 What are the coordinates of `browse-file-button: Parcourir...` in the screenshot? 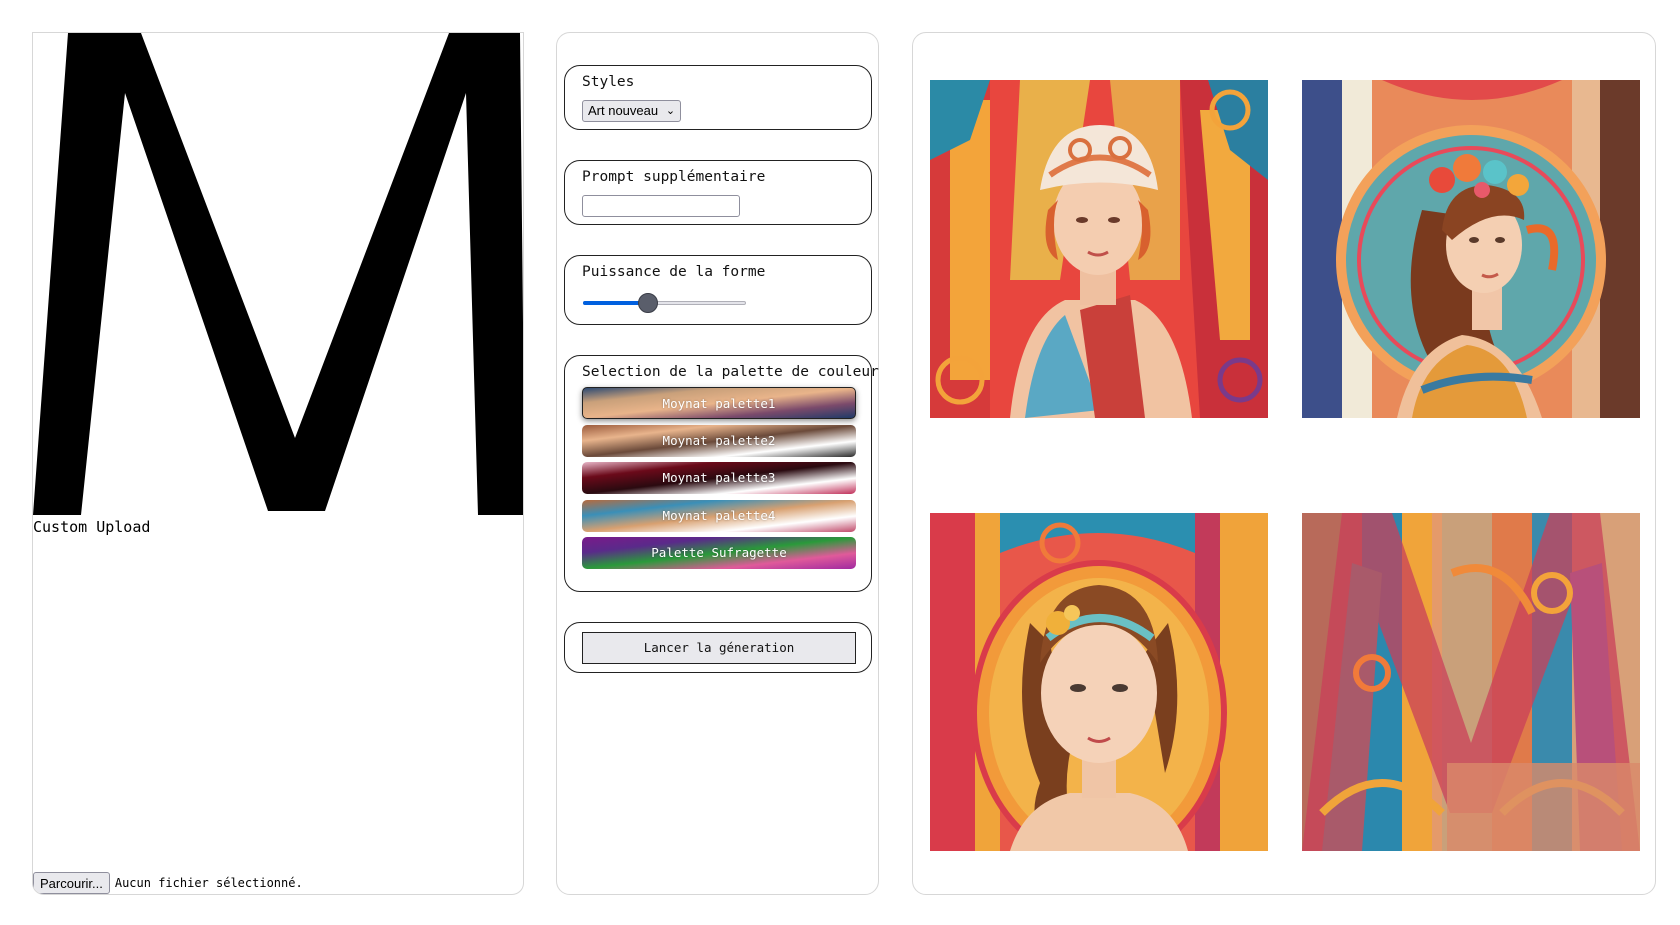 It's located at (71, 883).